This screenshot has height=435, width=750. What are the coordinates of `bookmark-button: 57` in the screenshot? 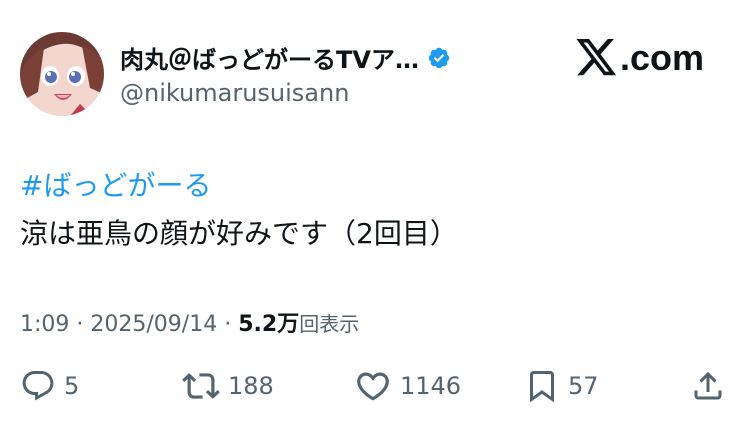 It's located at (561, 386).